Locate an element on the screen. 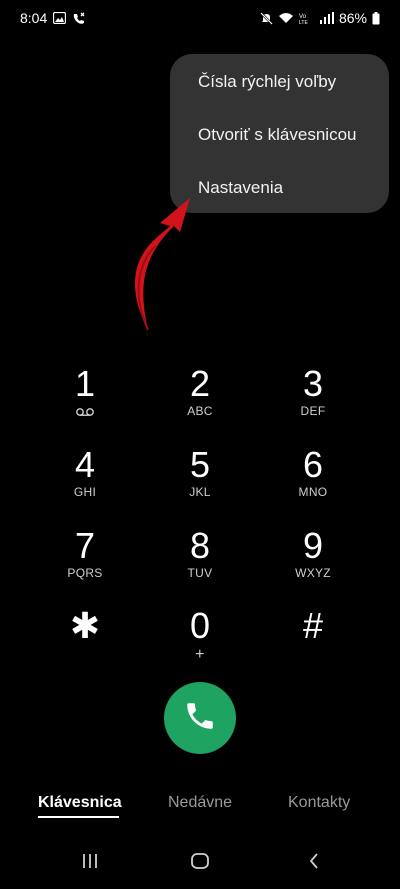 The width and height of the screenshot is (400, 889). key-9: 9 WXYZ is located at coordinates (313, 561).